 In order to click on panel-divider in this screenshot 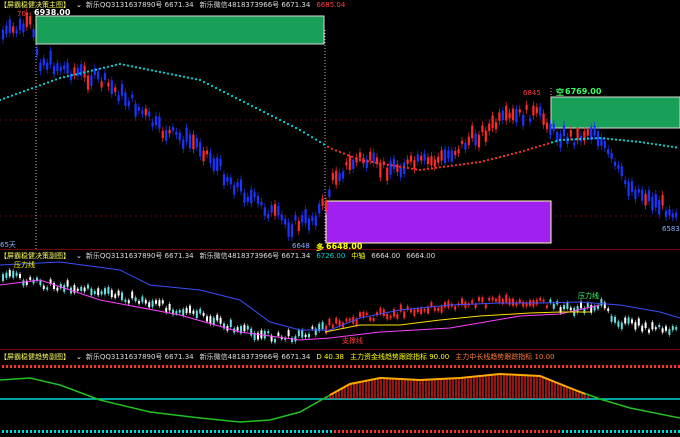, I will do `click(340, 349)`.